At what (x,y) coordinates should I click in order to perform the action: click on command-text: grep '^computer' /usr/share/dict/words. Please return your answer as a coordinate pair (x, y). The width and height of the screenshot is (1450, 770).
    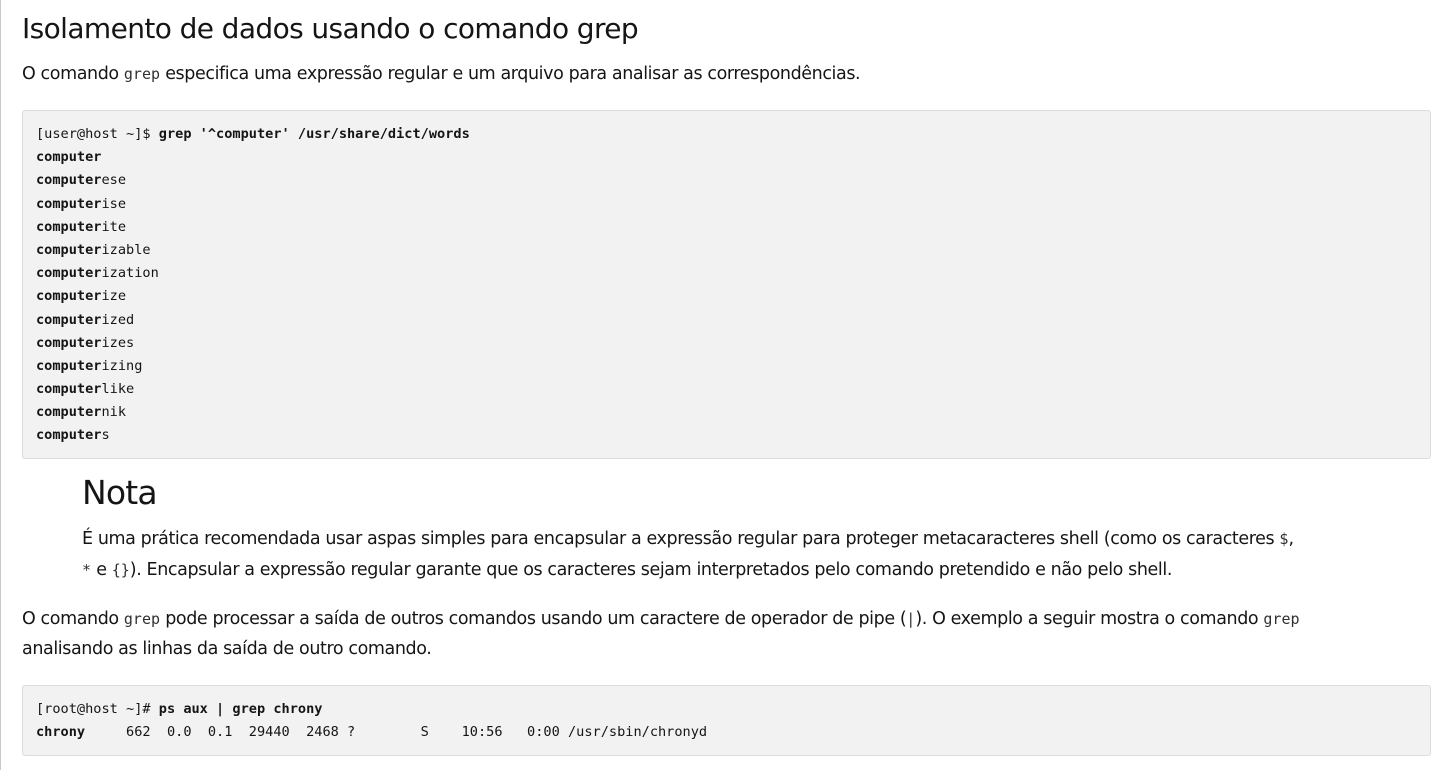
    Looking at the image, I should click on (314, 134).